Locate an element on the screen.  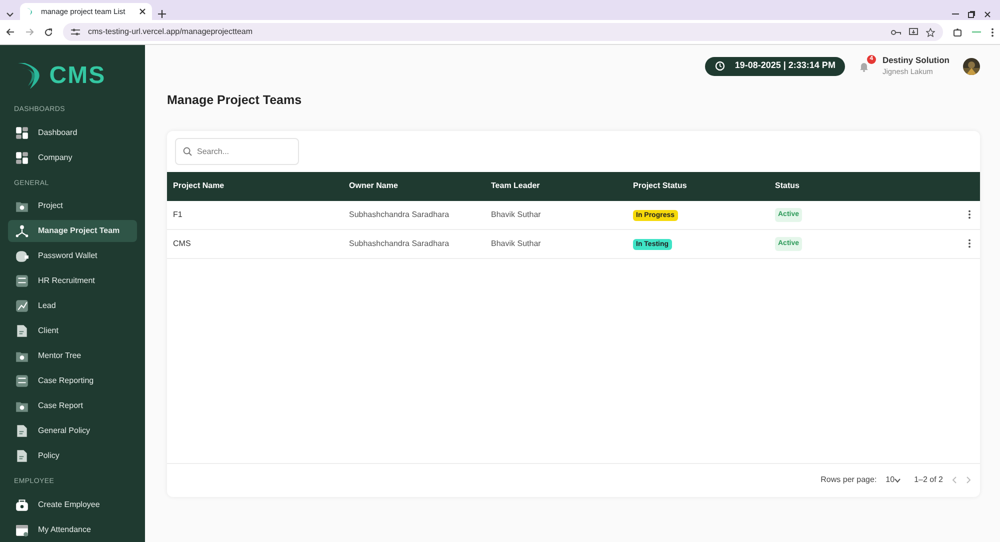
table-cell: F1 is located at coordinates (177, 214).